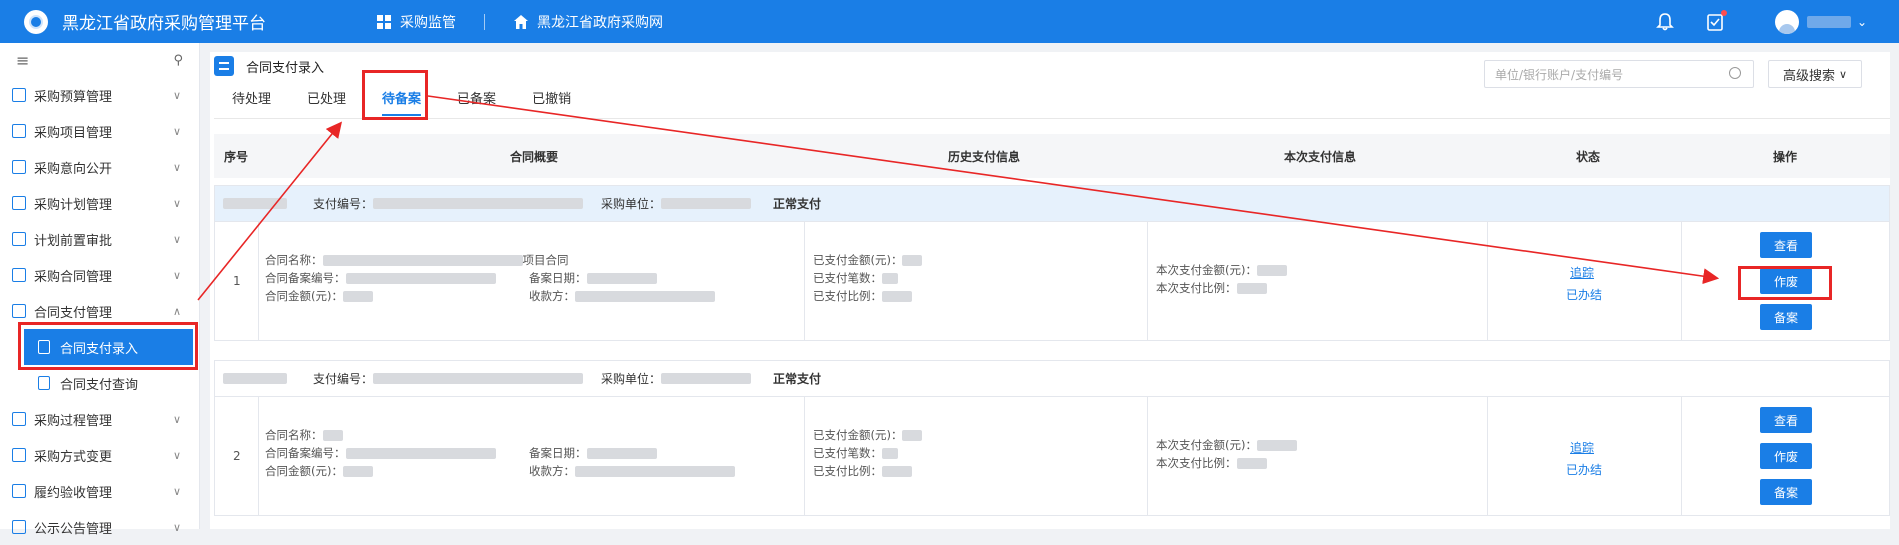 This screenshot has height=545, width=1899. What do you see at coordinates (236, 156) in the screenshot?
I see `th-seq: 序号` at bounding box center [236, 156].